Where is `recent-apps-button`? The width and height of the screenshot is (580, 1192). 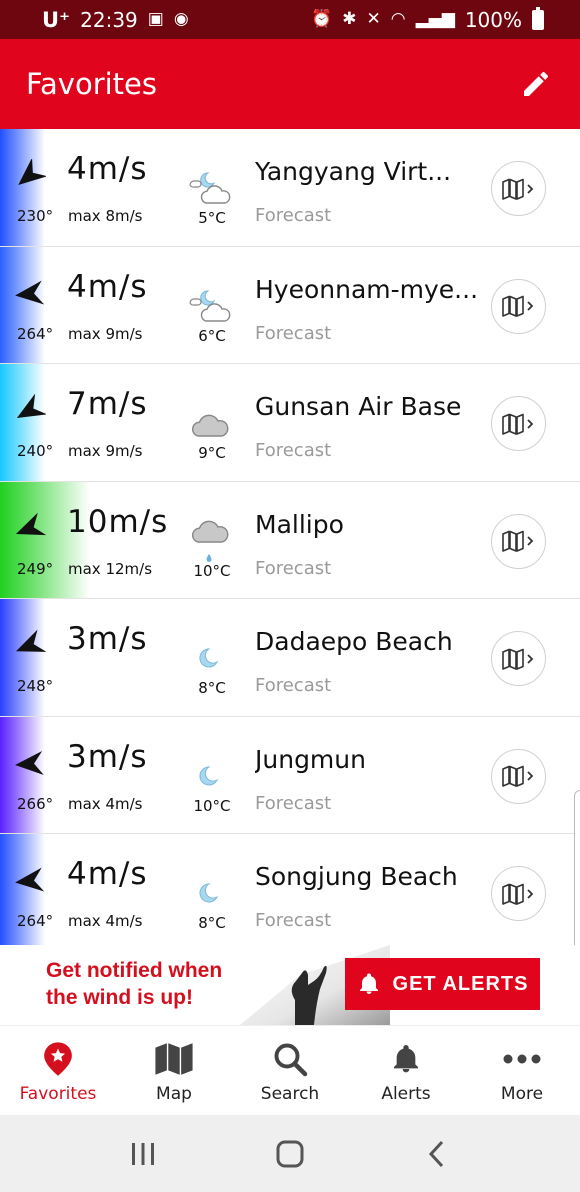 recent-apps-button is located at coordinates (143, 1154).